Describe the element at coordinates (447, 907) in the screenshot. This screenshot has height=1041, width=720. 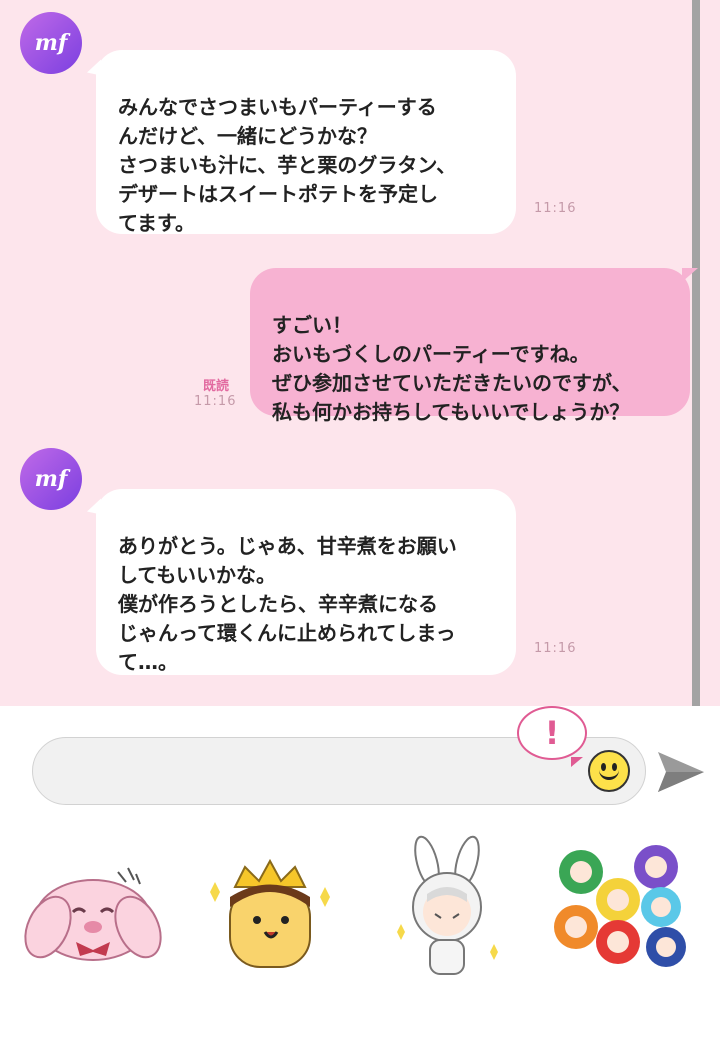
I see `bunny-hood-boy-sticker` at that location.